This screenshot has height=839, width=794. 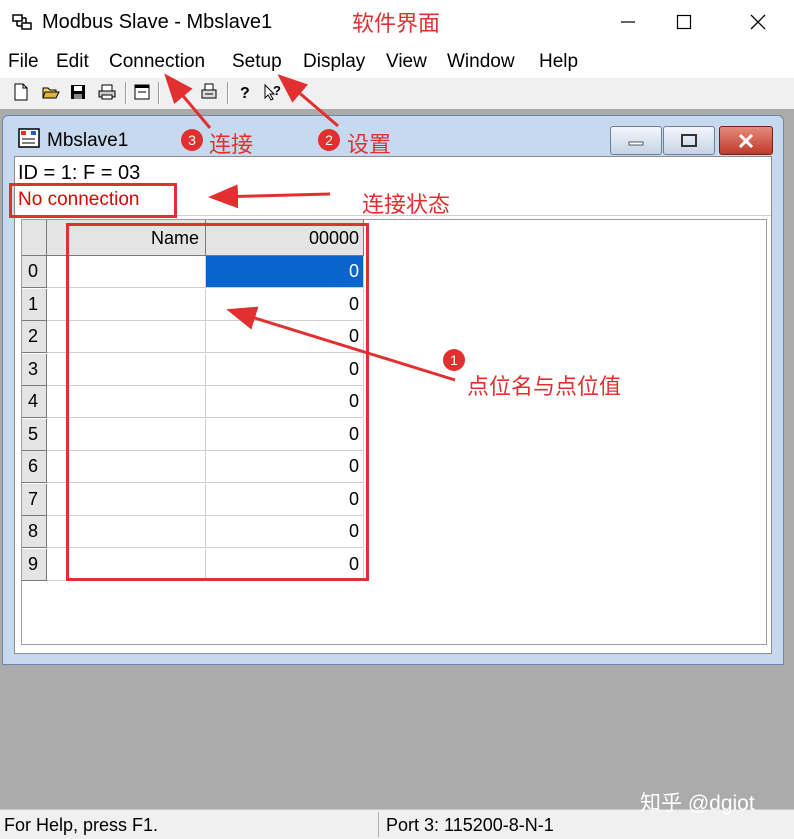 What do you see at coordinates (308, 101) in the screenshot?
I see `arrow-to-setup-menu` at bounding box center [308, 101].